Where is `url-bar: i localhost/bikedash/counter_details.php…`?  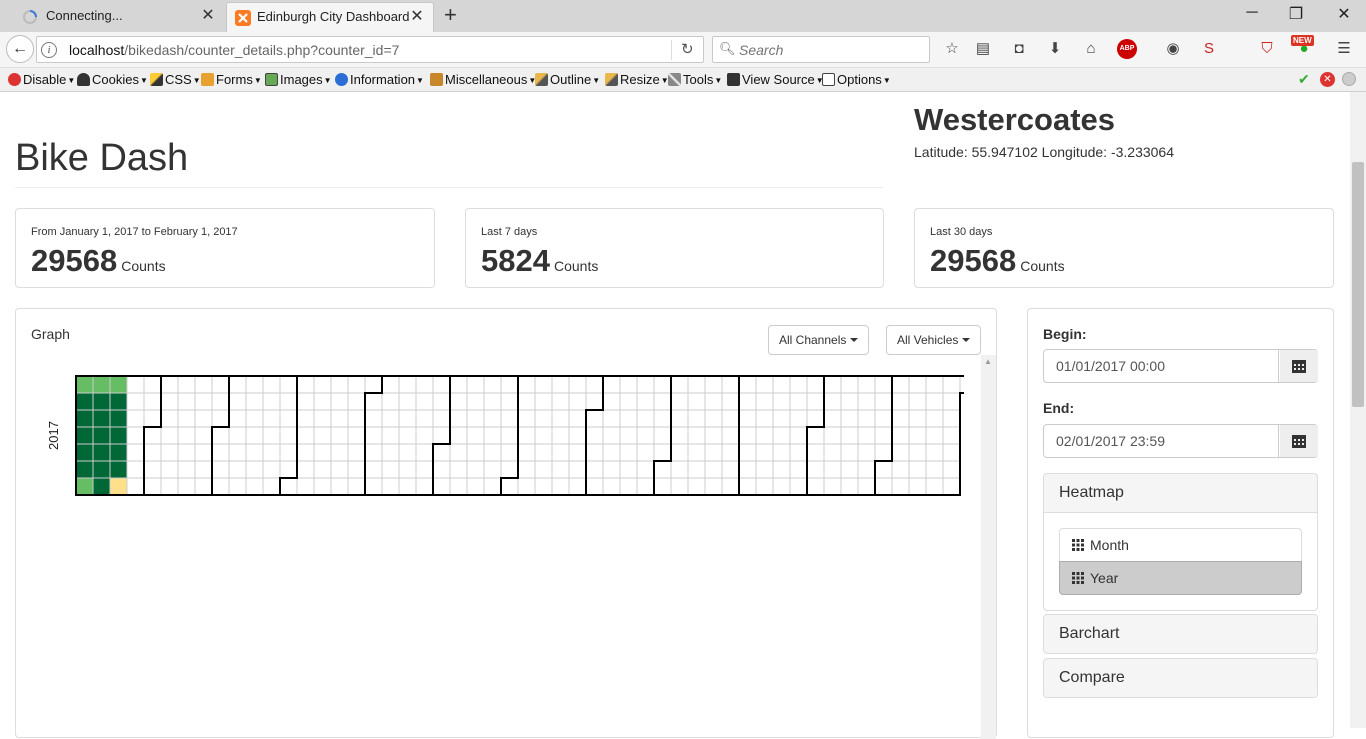 url-bar: i localhost/bikedash/counter_details.php… is located at coordinates (370, 49).